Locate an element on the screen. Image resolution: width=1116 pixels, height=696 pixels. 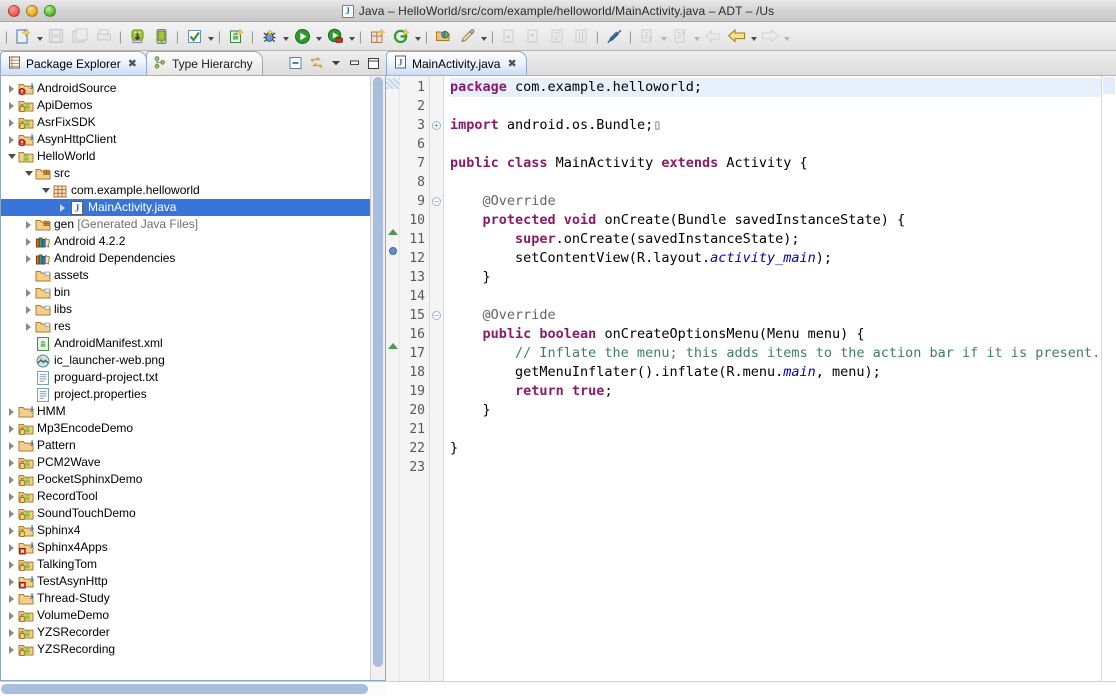
tab-type-hierarchy: Type Hierarchy is located at coordinates (204, 63).